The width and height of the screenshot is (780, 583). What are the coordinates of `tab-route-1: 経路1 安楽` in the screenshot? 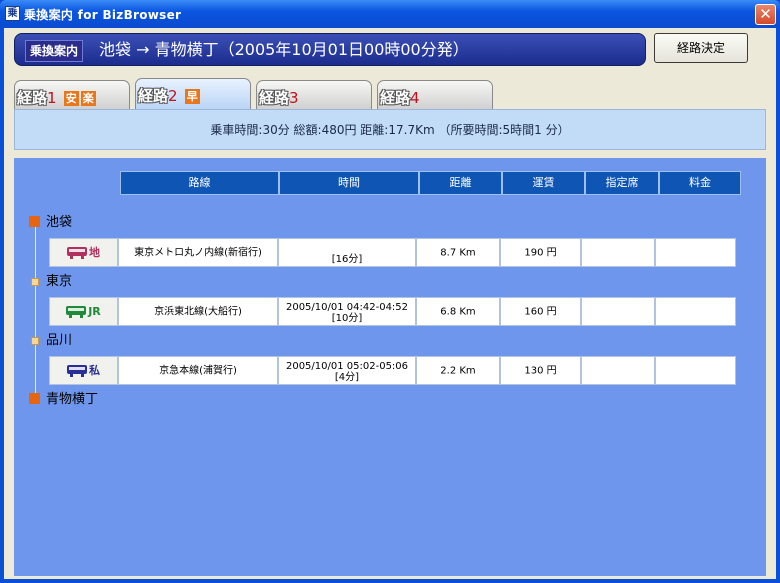 It's located at (72, 95).